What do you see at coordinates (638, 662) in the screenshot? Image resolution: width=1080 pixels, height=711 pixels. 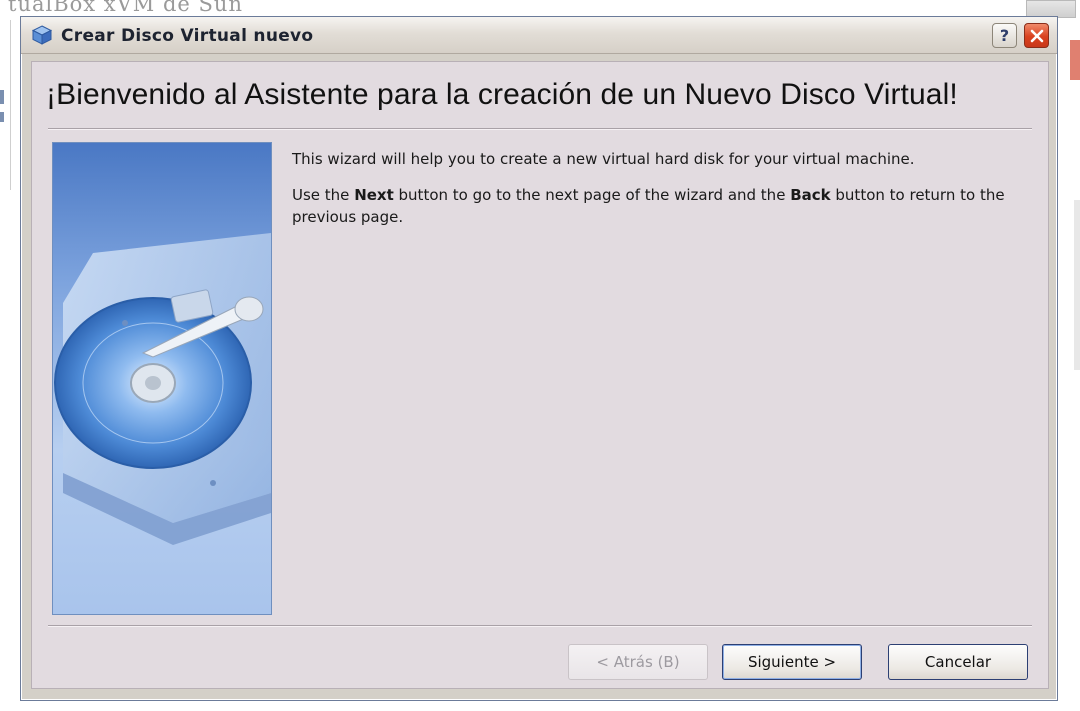 I see `back-button: < Atrás (B)` at bounding box center [638, 662].